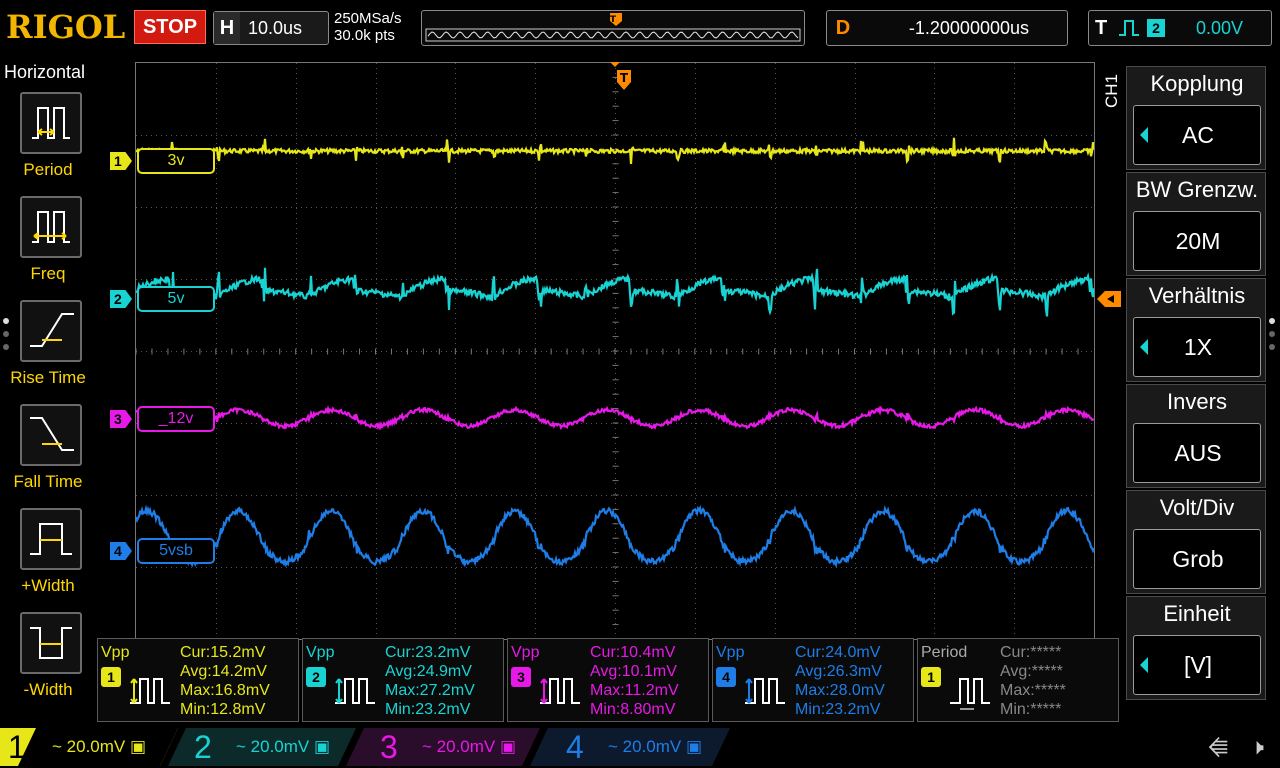  What do you see at coordinates (121, 419) in the screenshot?
I see `channel-number: 3` at bounding box center [121, 419].